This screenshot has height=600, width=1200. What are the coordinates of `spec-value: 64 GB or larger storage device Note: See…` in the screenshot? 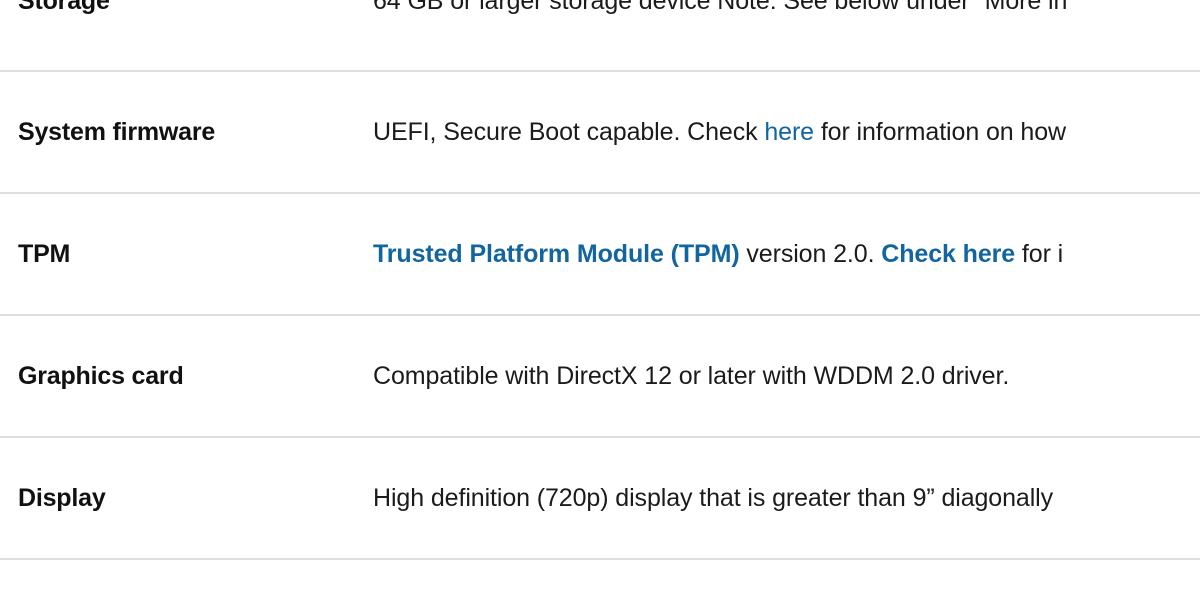 It's located at (786, 8).